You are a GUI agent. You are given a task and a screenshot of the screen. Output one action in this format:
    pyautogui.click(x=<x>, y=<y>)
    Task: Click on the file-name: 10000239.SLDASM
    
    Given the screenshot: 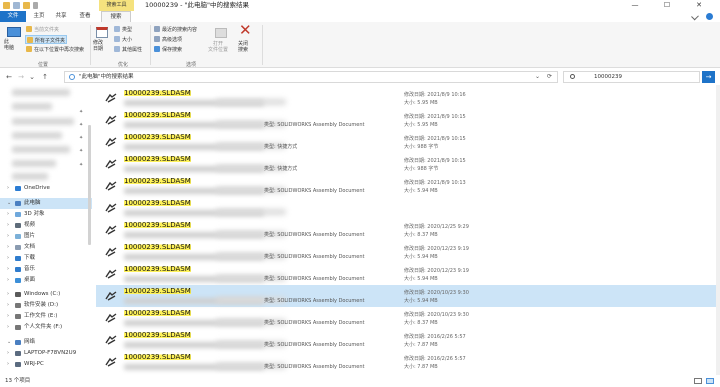 What is the action you would take?
    pyautogui.click(x=157, y=159)
    